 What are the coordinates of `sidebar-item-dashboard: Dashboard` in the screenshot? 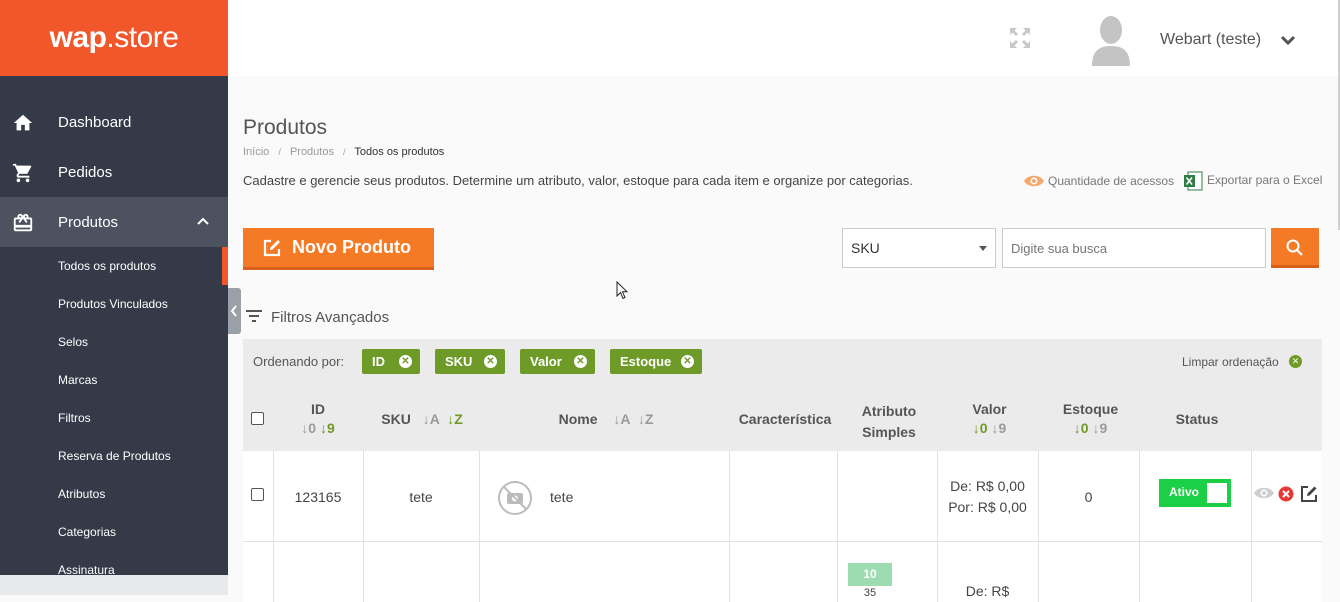 It's located at (114, 122).